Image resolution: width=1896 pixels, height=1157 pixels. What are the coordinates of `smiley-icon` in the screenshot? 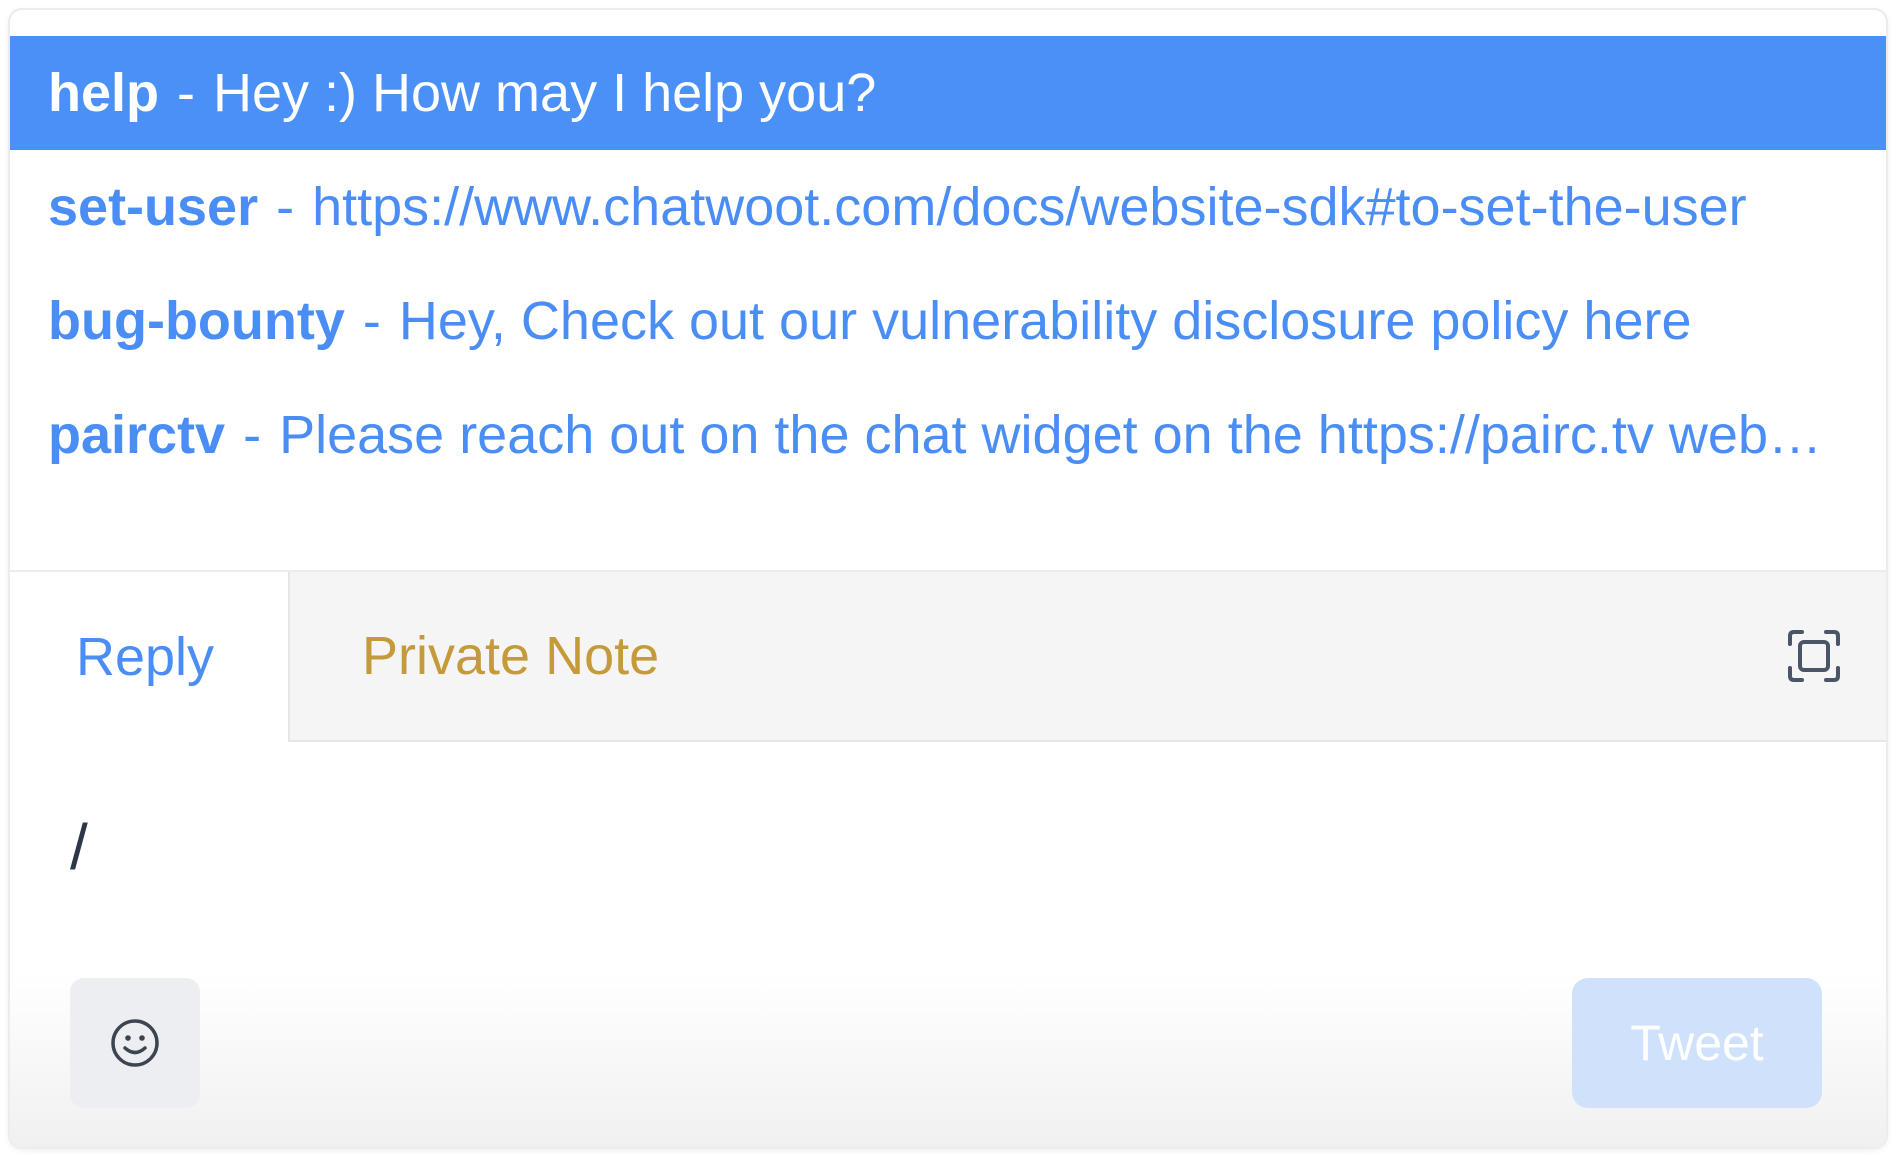 It's located at (135, 1043).